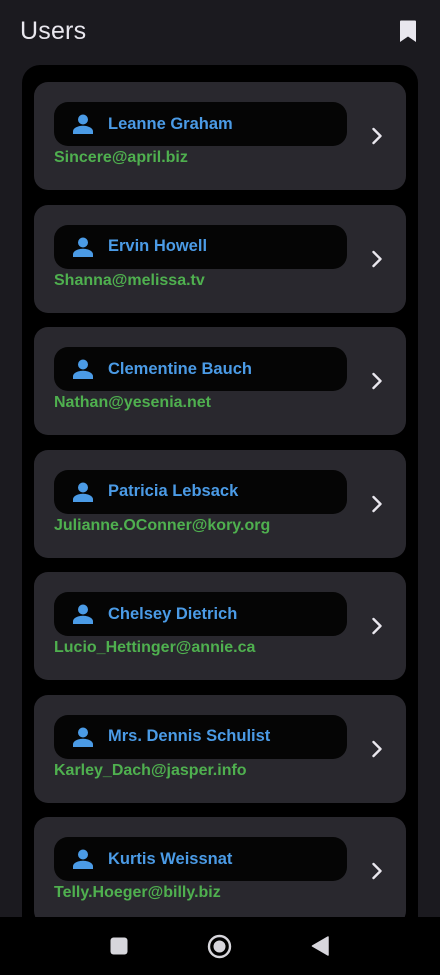 This screenshot has height=975, width=440. What do you see at coordinates (173, 491) in the screenshot?
I see `user-name: Patricia Lebsack` at bounding box center [173, 491].